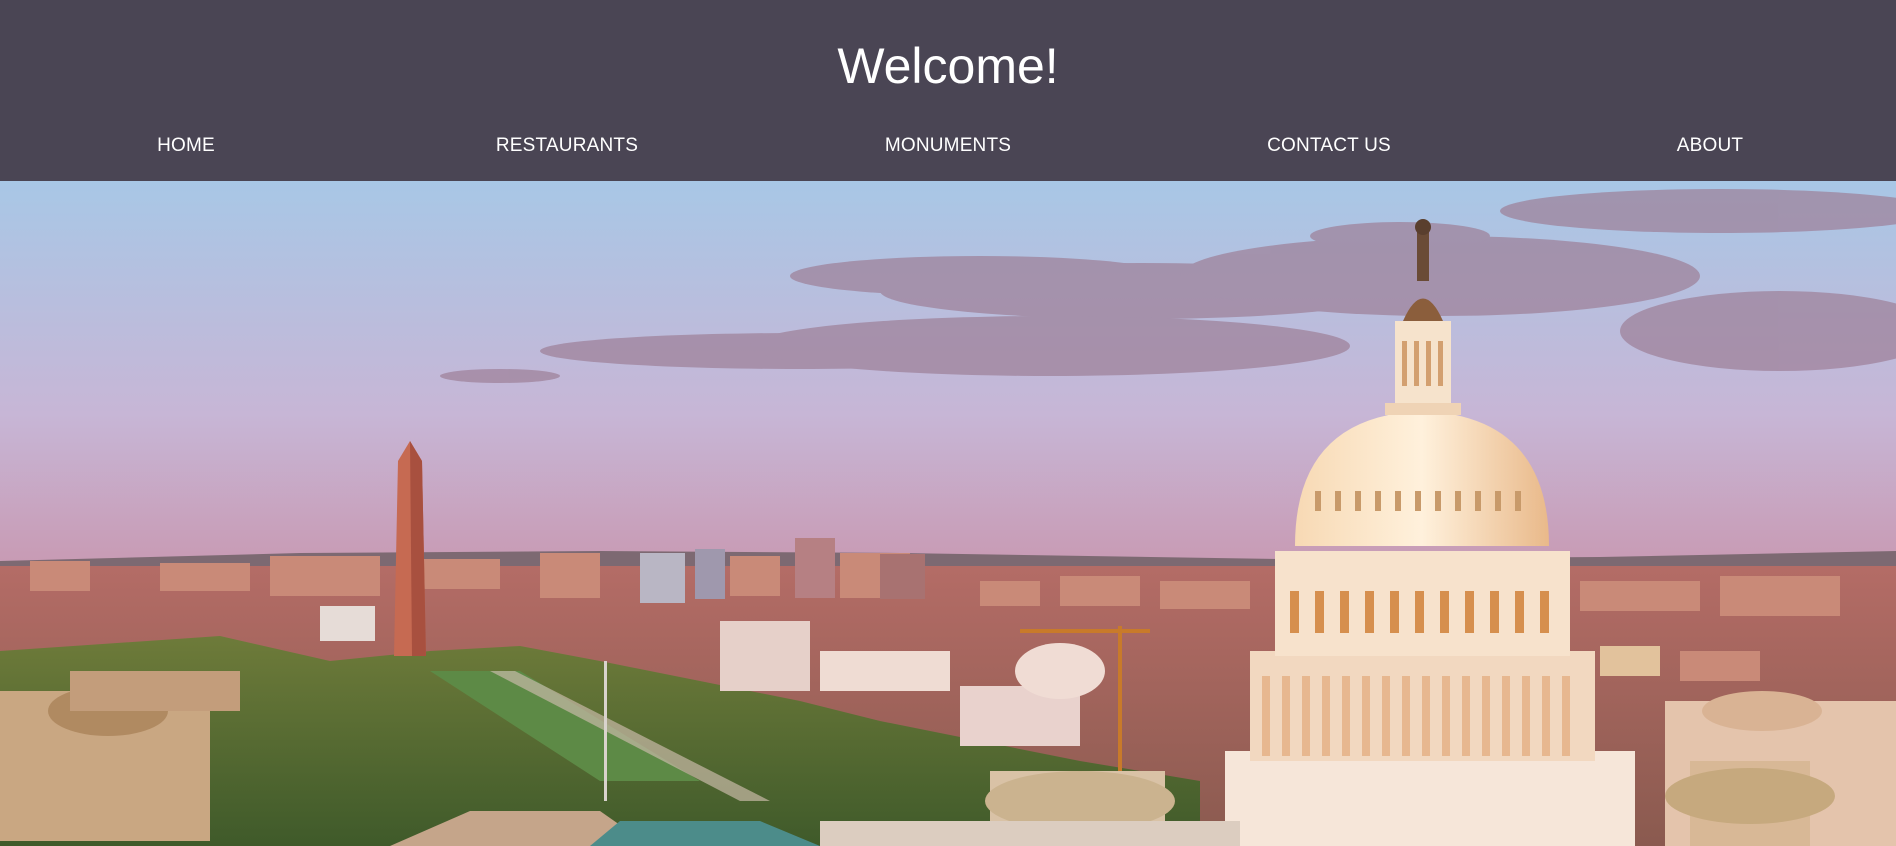 The width and height of the screenshot is (1896, 846). I want to click on washington-monument, so click(410, 548).